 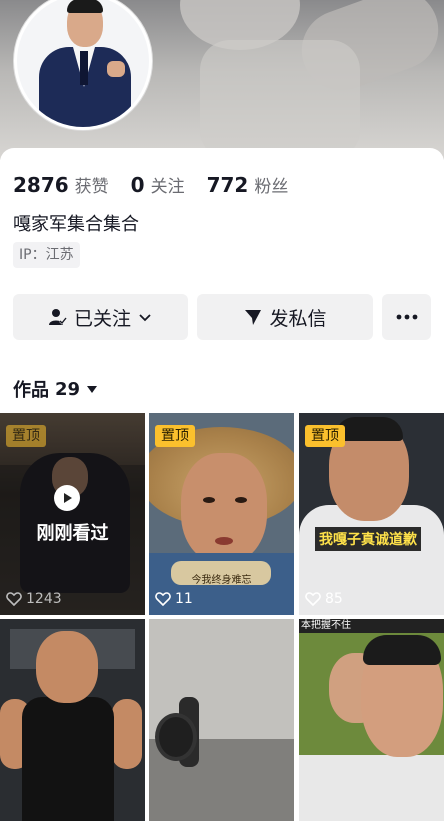 I want to click on send-message-button: 发私信, so click(x=285, y=317).